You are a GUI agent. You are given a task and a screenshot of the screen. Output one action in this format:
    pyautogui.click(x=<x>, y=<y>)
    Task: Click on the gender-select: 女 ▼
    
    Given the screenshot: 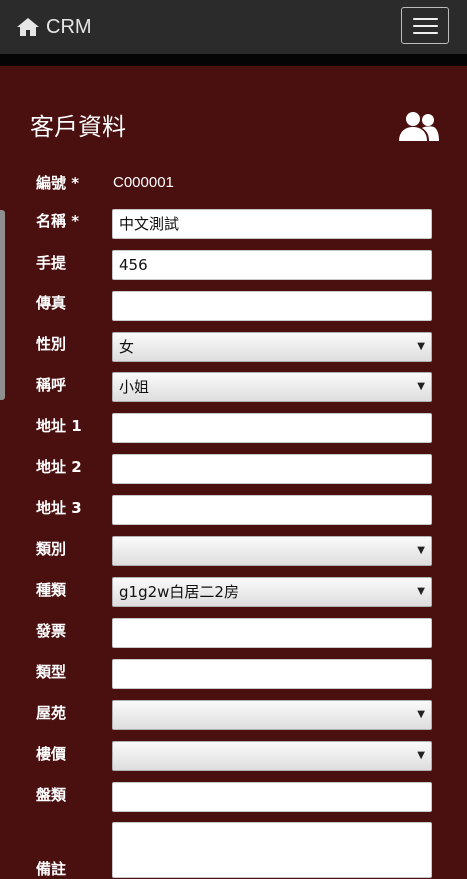 What is the action you would take?
    pyautogui.click(x=272, y=347)
    